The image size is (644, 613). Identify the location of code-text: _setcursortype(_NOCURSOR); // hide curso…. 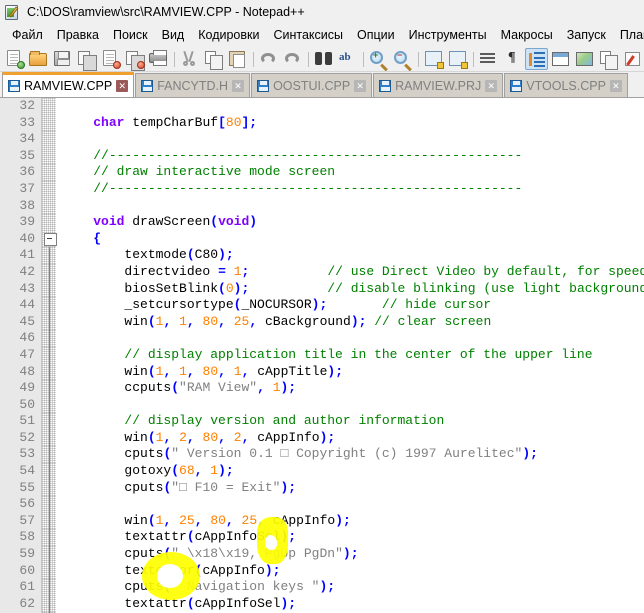
(350, 305).